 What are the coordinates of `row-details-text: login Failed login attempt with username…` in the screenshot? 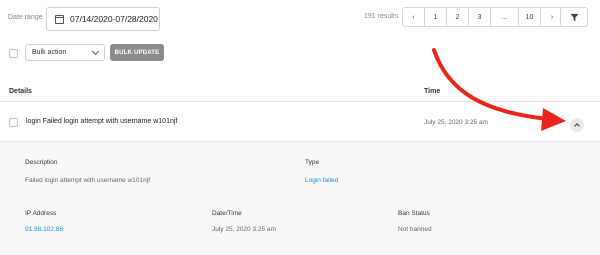 It's located at (102, 121).